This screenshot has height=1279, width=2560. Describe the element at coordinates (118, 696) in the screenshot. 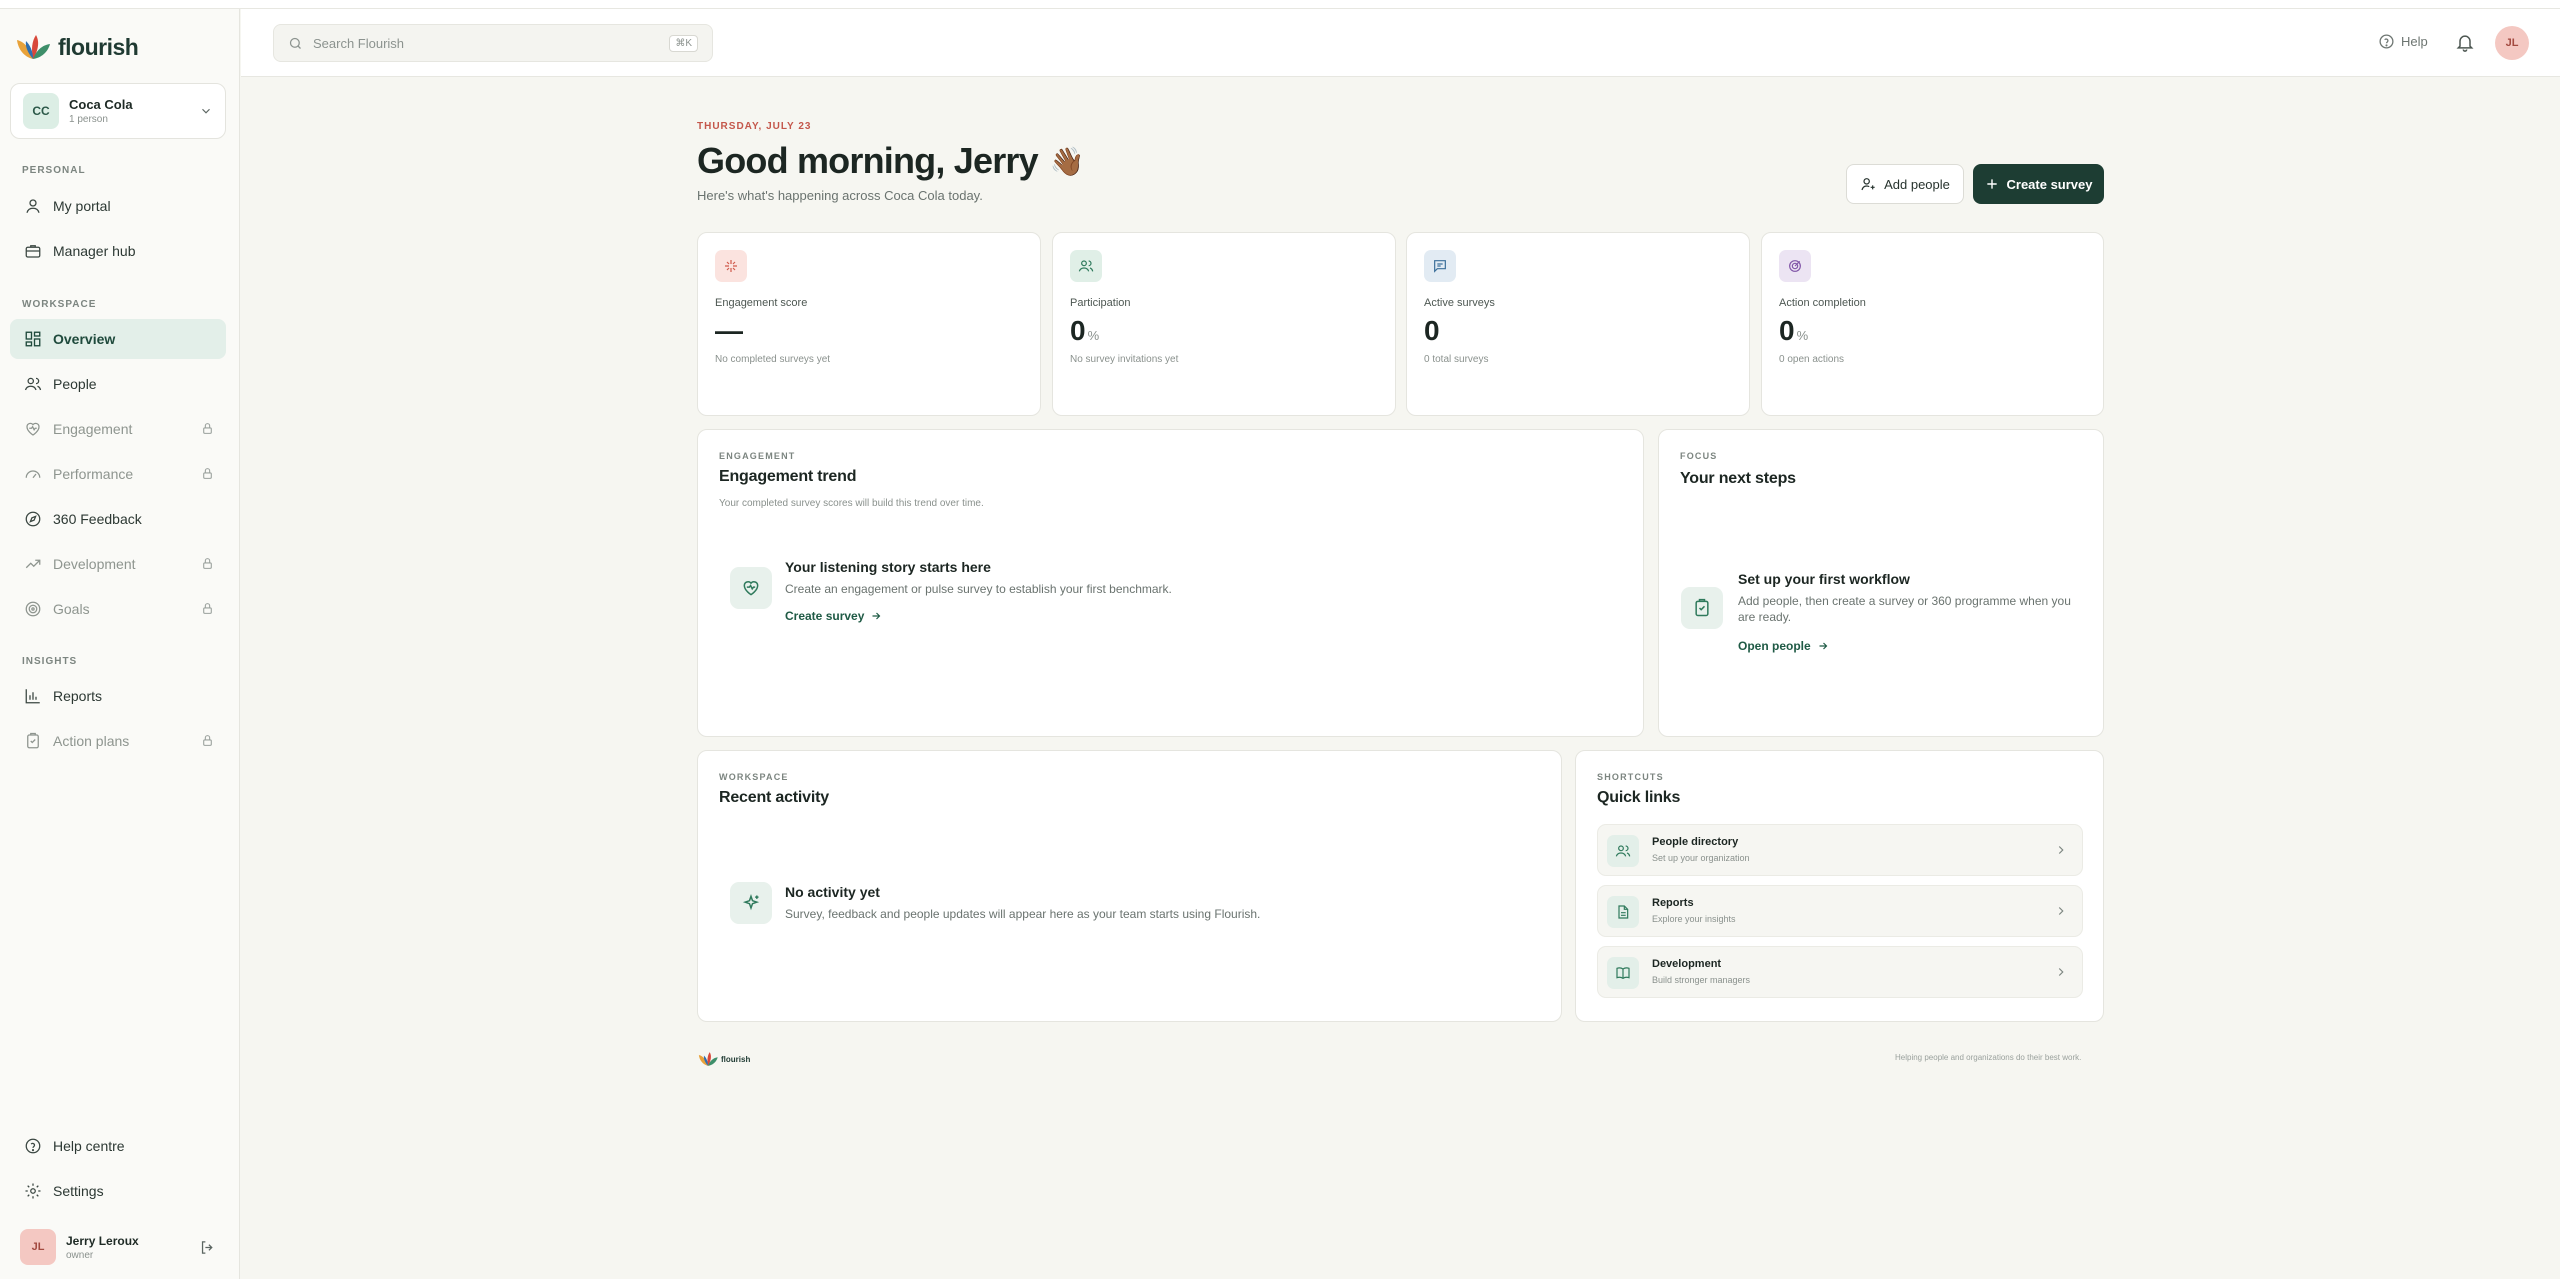

I see `sidebar-item-reports: Reports` at that location.